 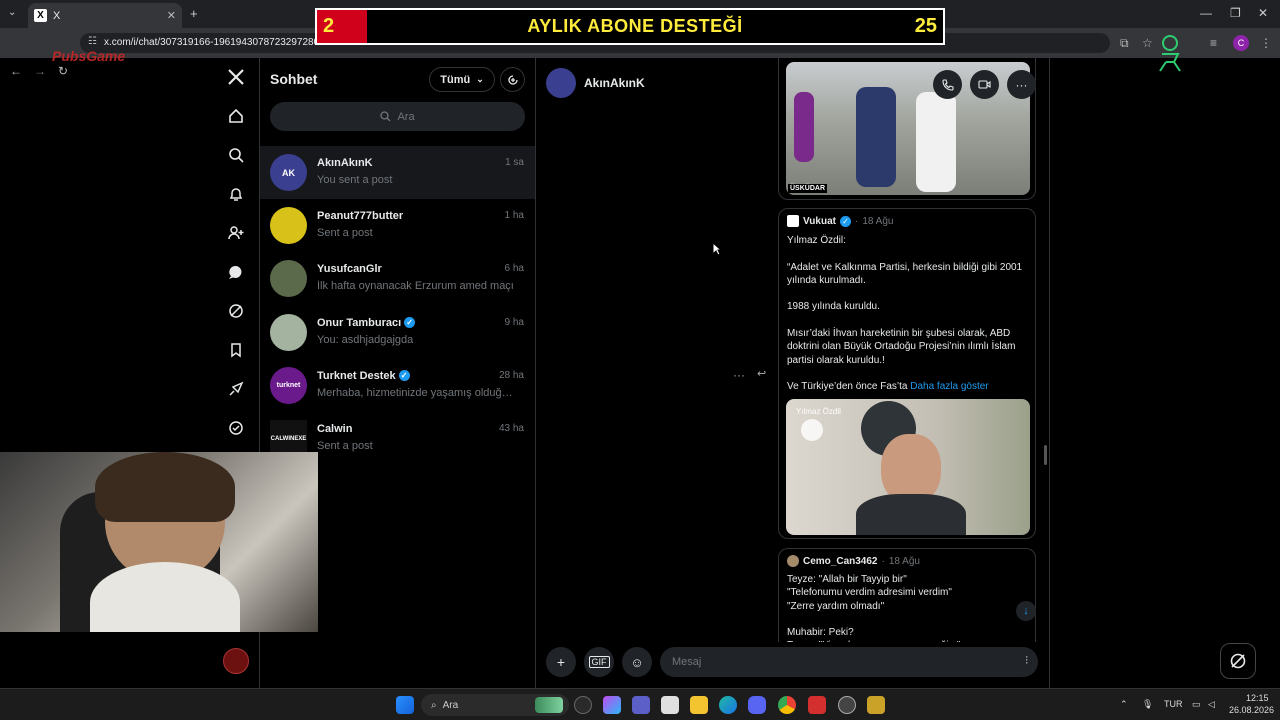 What do you see at coordinates (947, 84) in the screenshot?
I see `header-call-button` at bounding box center [947, 84].